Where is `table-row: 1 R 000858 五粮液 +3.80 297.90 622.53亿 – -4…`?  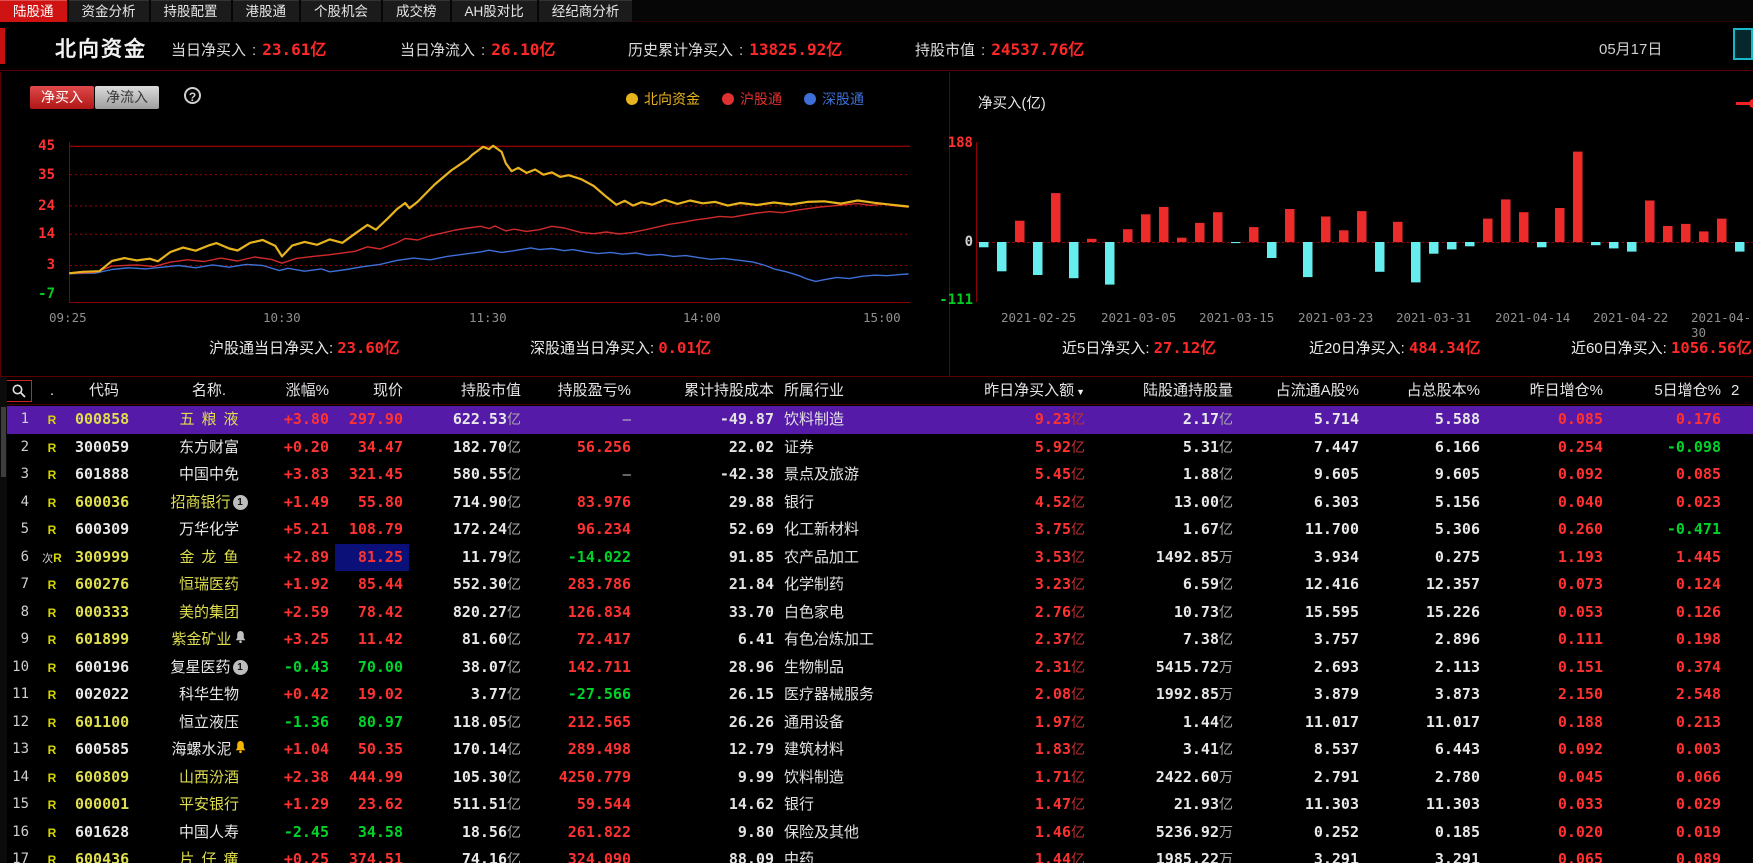
table-row: 1 R 000858 五粮液 +3.80 297.90 622.53亿 – -4… is located at coordinates (876, 420).